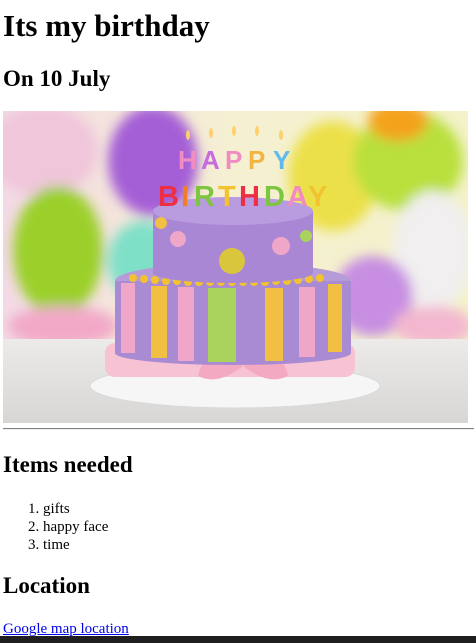 The width and height of the screenshot is (476, 643). What do you see at coordinates (57, 78) in the screenshot?
I see `date-heading: On 10 July` at bounding box center [57, 78].